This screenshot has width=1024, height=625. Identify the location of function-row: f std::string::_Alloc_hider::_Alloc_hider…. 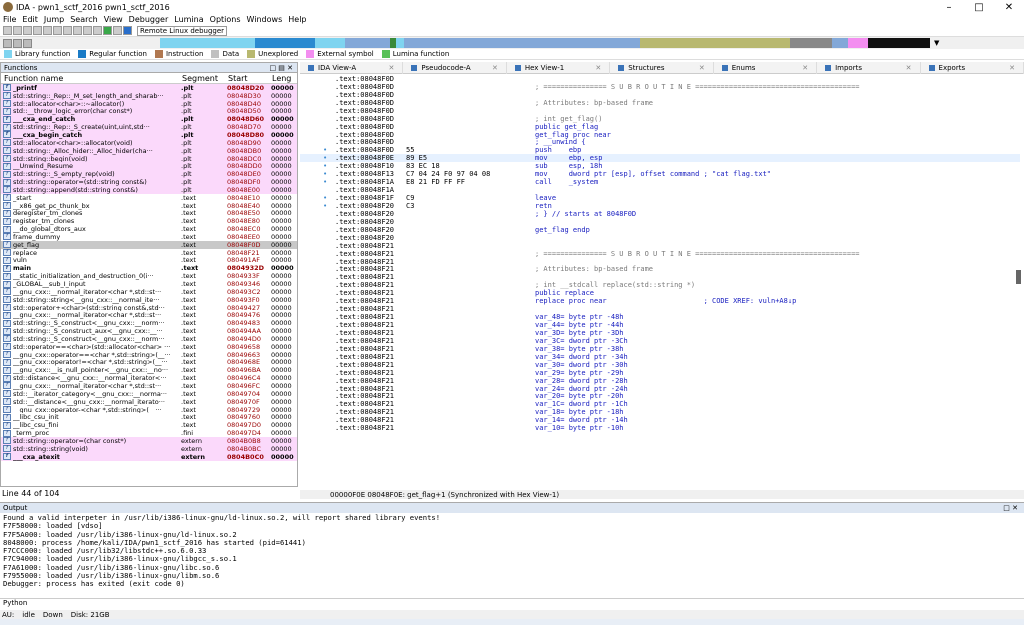
(149, 150).